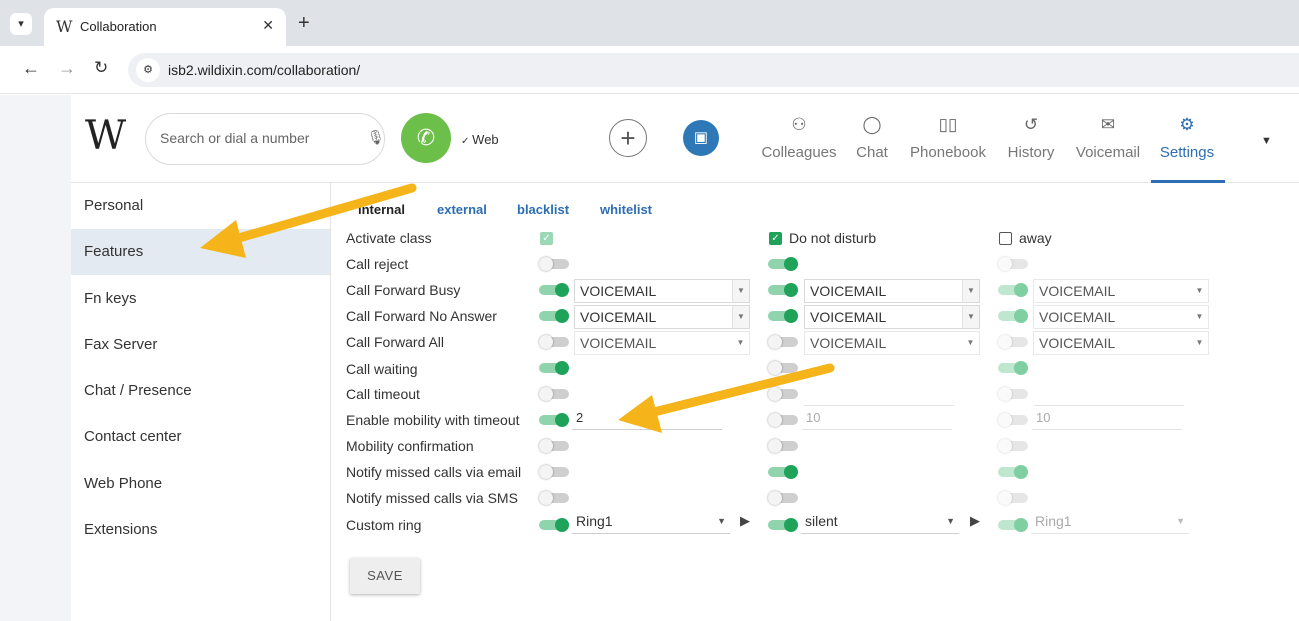  I want to click on nav-label: Settings, so click(1187, 152).